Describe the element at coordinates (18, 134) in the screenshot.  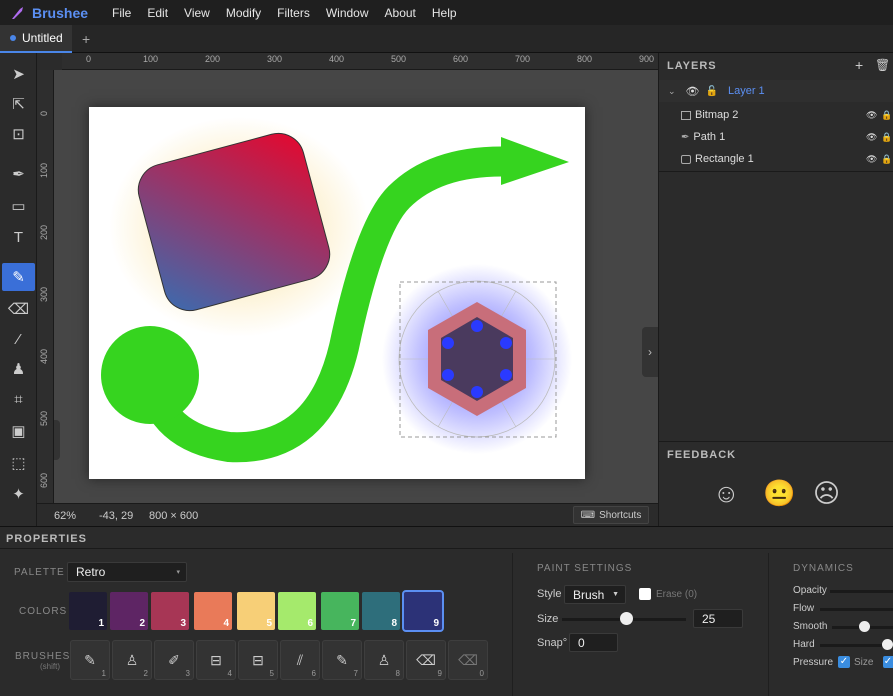
I see `transform-tool-icon: ⊡` at that location.